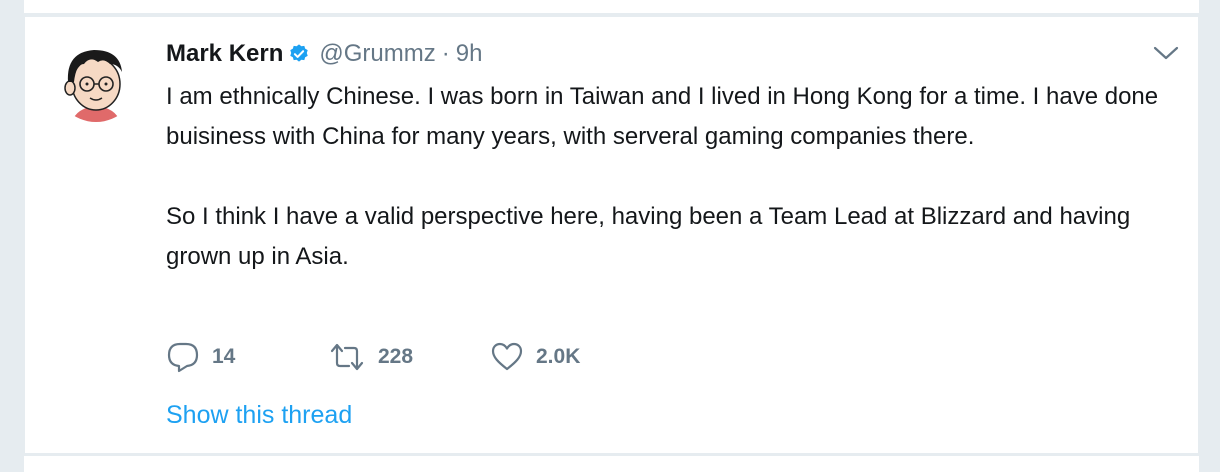 This screenshot has width=1220, height=472. I want to click on retweet-button: 228, so click(409, 357).